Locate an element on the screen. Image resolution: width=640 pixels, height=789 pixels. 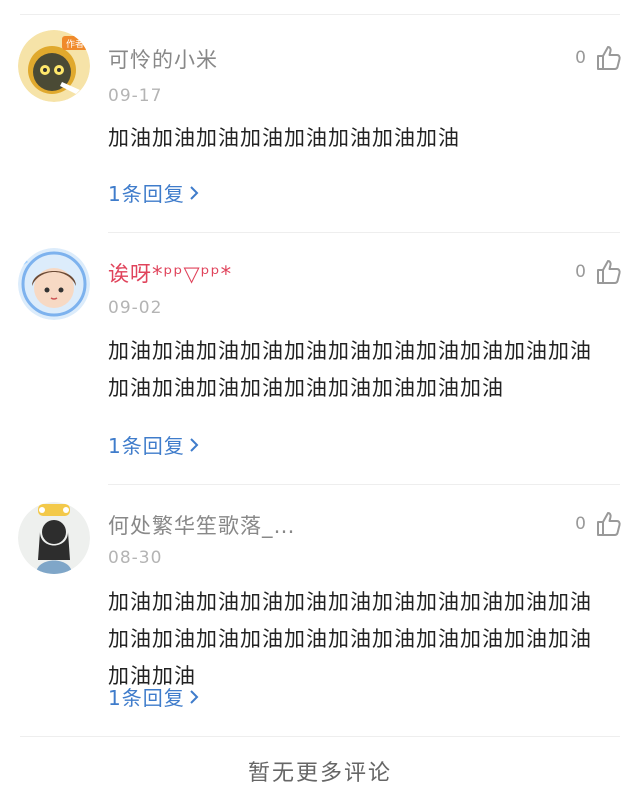
comment-author: 可怜的小米 is located at coordinates (163, 59).